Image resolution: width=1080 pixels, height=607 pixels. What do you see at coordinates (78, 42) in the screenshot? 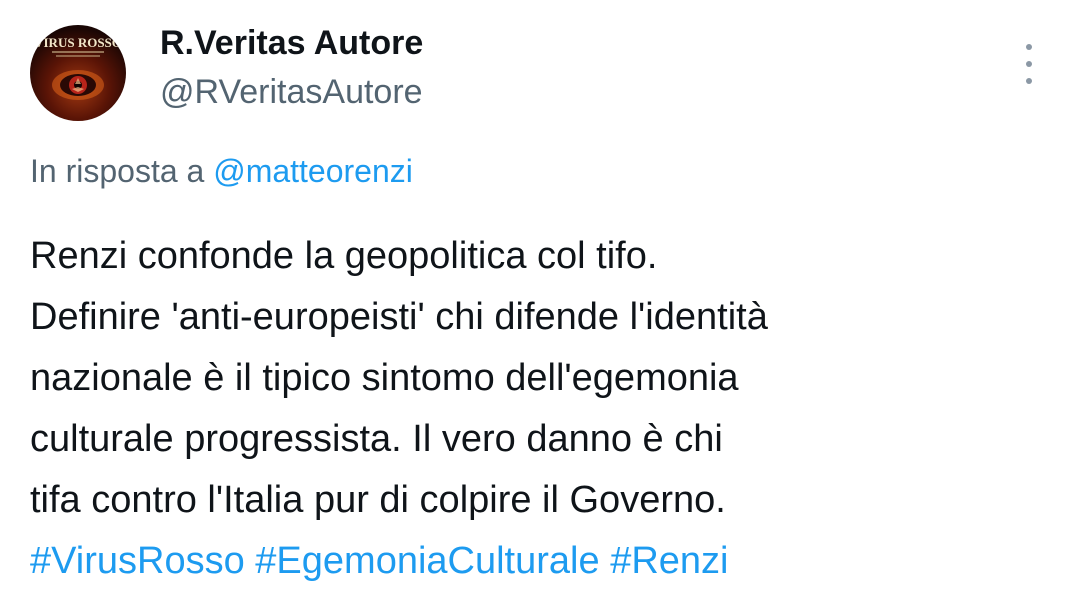
I see `avatar-title: VIRUS ROSSO` at bounding box center [78, 42].